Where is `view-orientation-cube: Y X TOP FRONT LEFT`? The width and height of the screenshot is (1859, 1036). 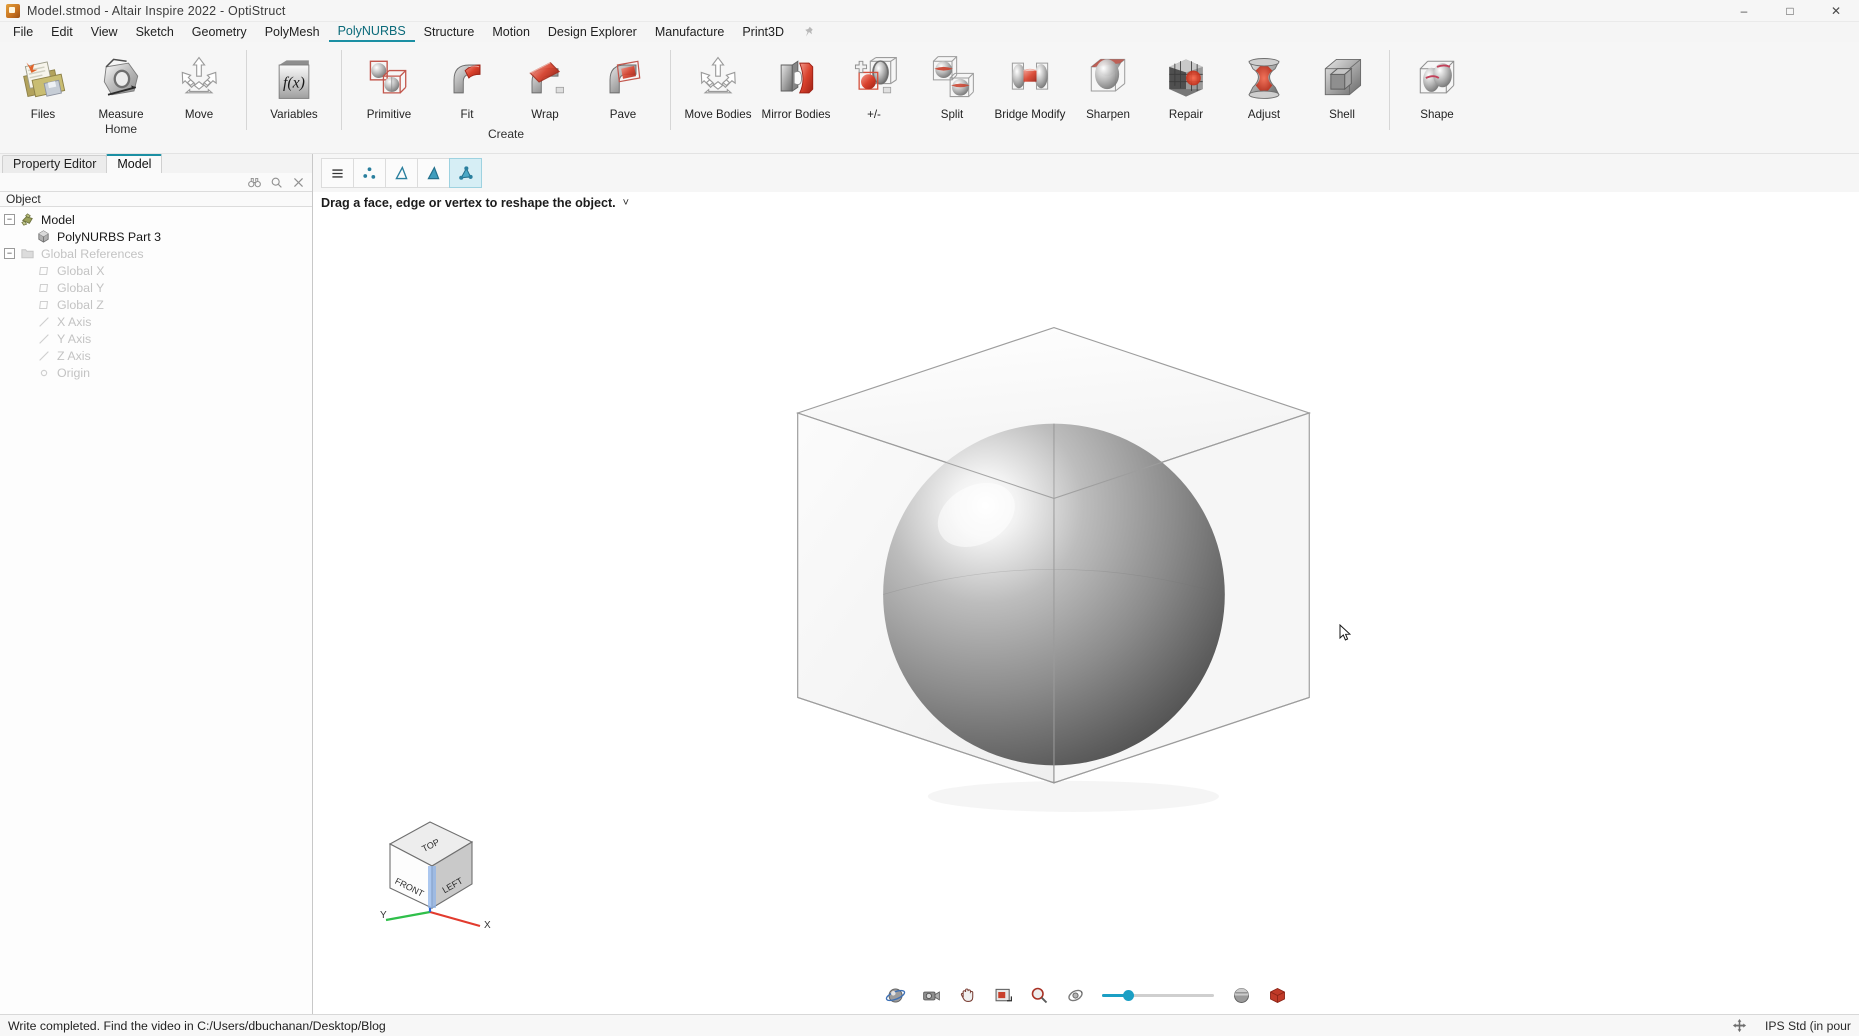 view-orientation-cube: Y X TOP FRONT LEFT is located at coordinates (429, 869).